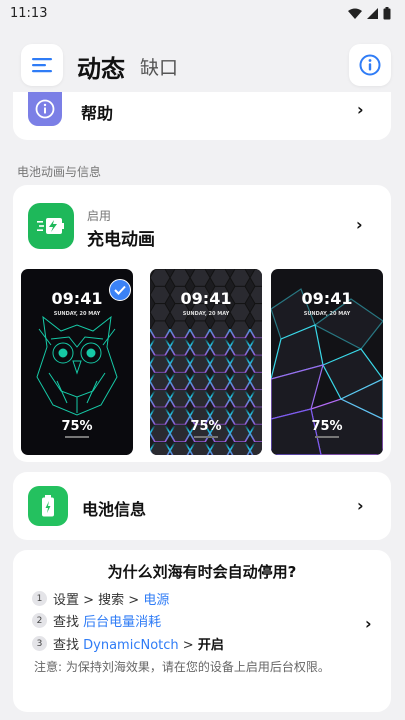 This screenshot has width=405, height=720. Describe the element at coordinates (210, 645) in the screenshot. I see `step-suffix: 开启` at that location.